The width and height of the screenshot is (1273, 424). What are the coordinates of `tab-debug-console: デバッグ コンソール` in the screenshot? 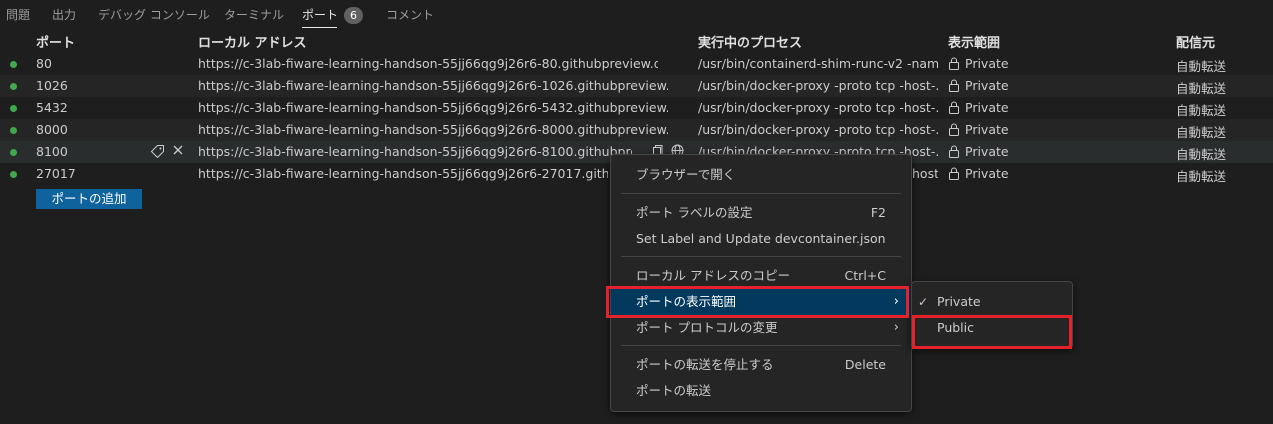 It's located at (154, 16).